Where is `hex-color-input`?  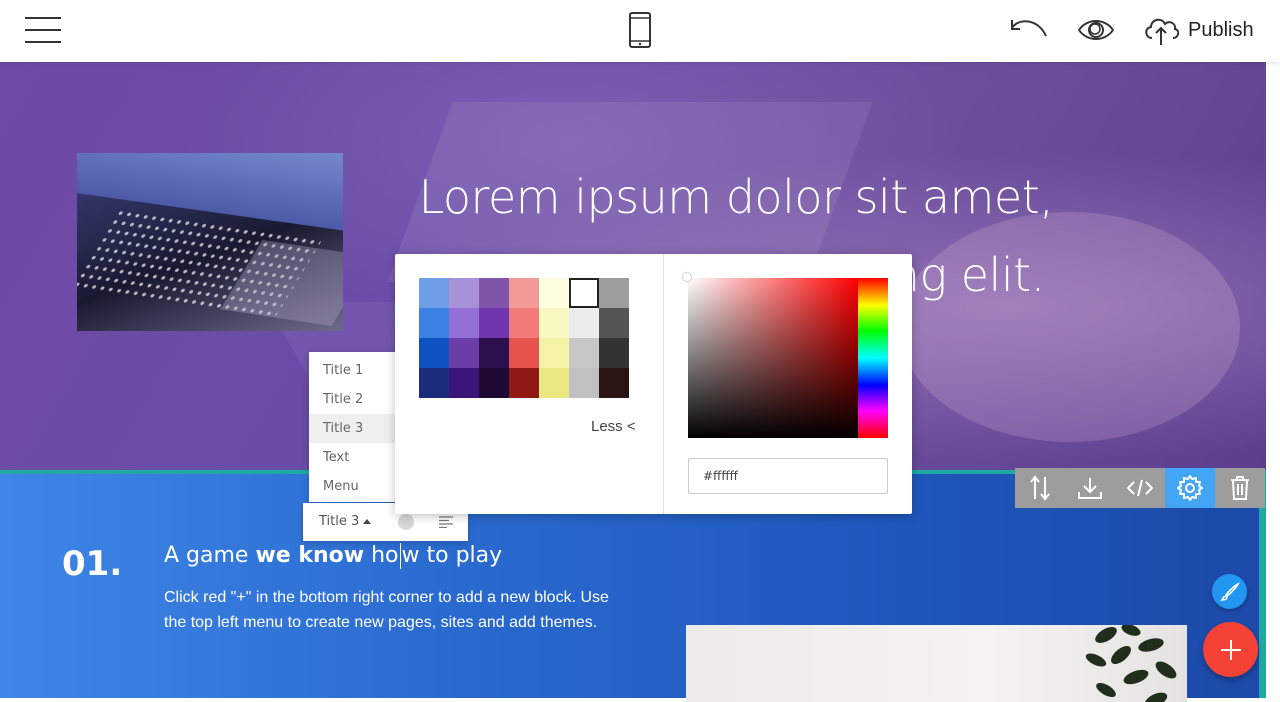
hex-color-input is located at coordinates (788, 476).